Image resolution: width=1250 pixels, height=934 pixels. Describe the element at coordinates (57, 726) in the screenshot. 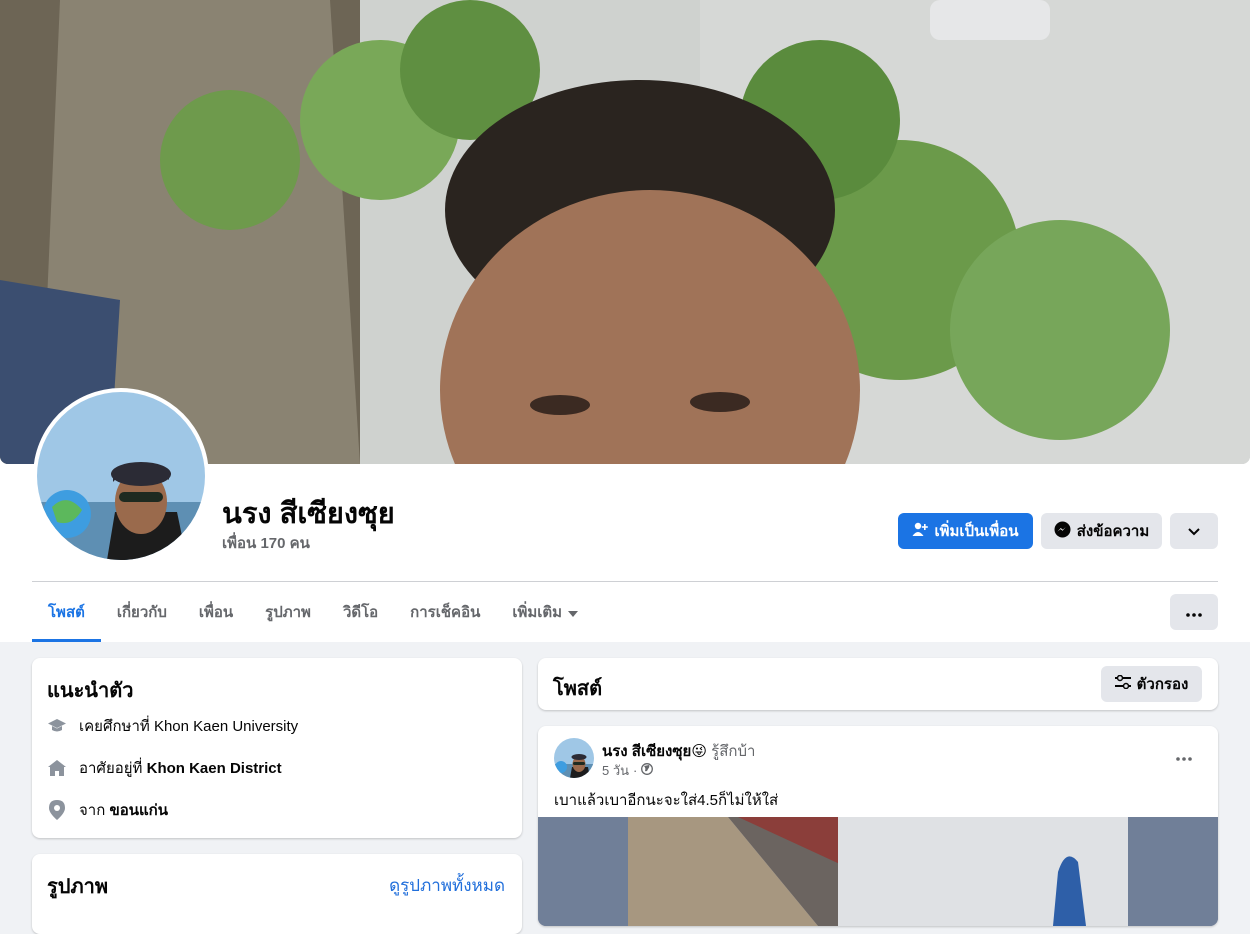

I see `graduation-cap-icon` at that location.